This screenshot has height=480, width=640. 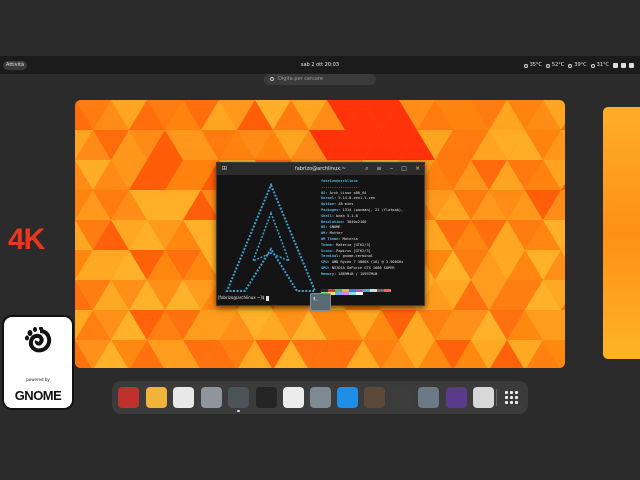 What do you see at coordinates (357, 198) in the screenshot?
I see `info-value: 5.14.8-zen1-1-zen` at bounding box center [357, 198].